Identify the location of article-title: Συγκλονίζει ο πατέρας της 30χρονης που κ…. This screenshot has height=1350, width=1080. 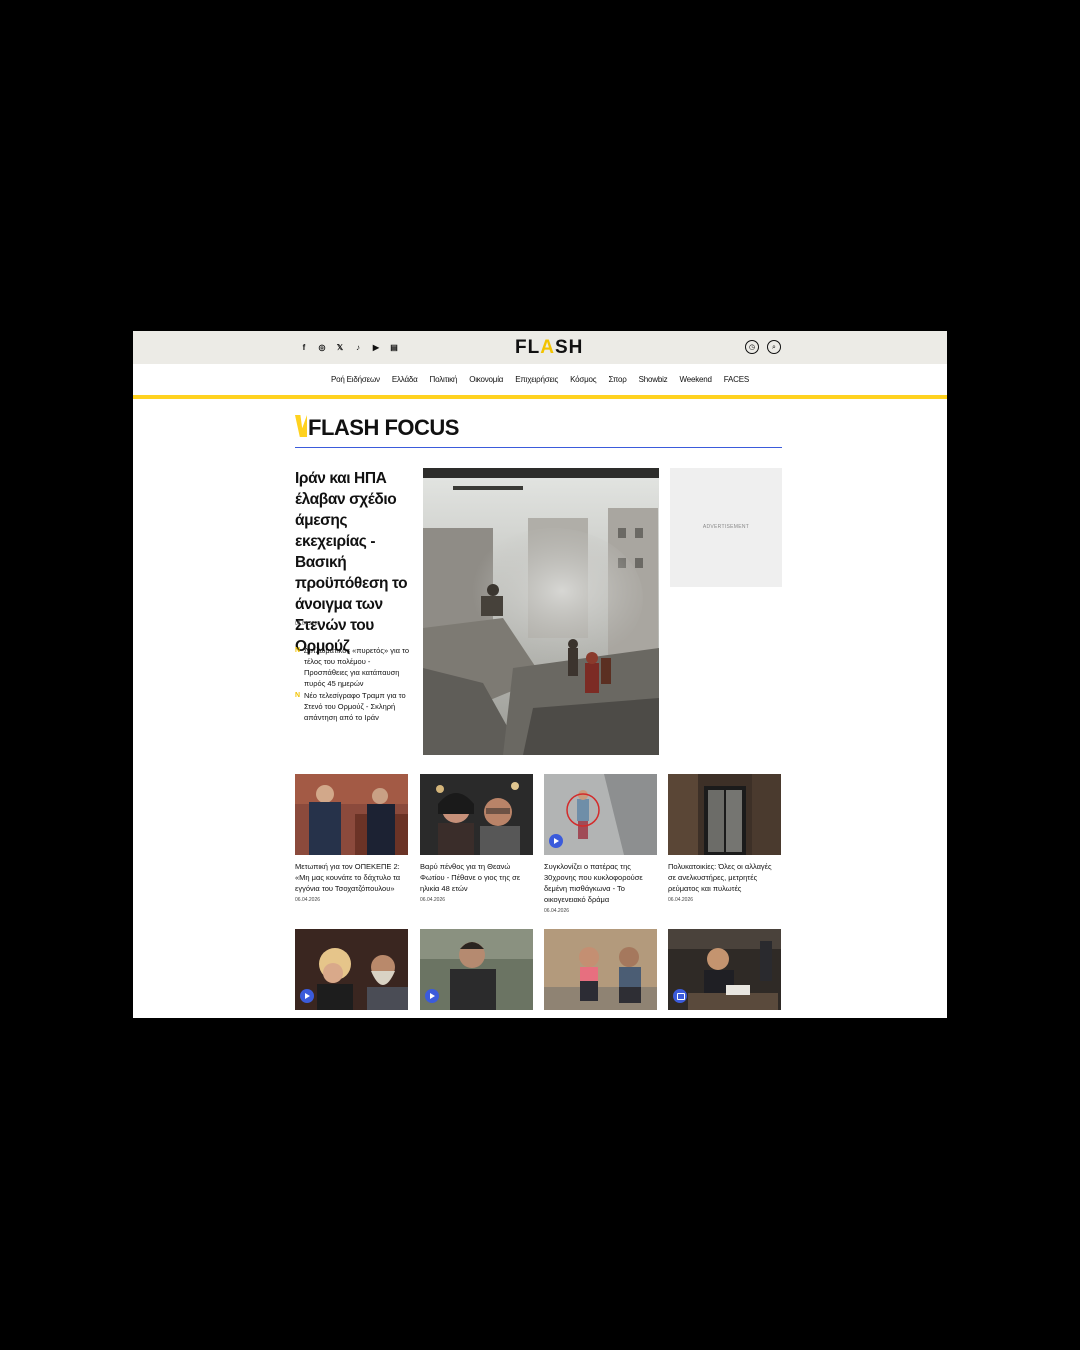
(600, 883).